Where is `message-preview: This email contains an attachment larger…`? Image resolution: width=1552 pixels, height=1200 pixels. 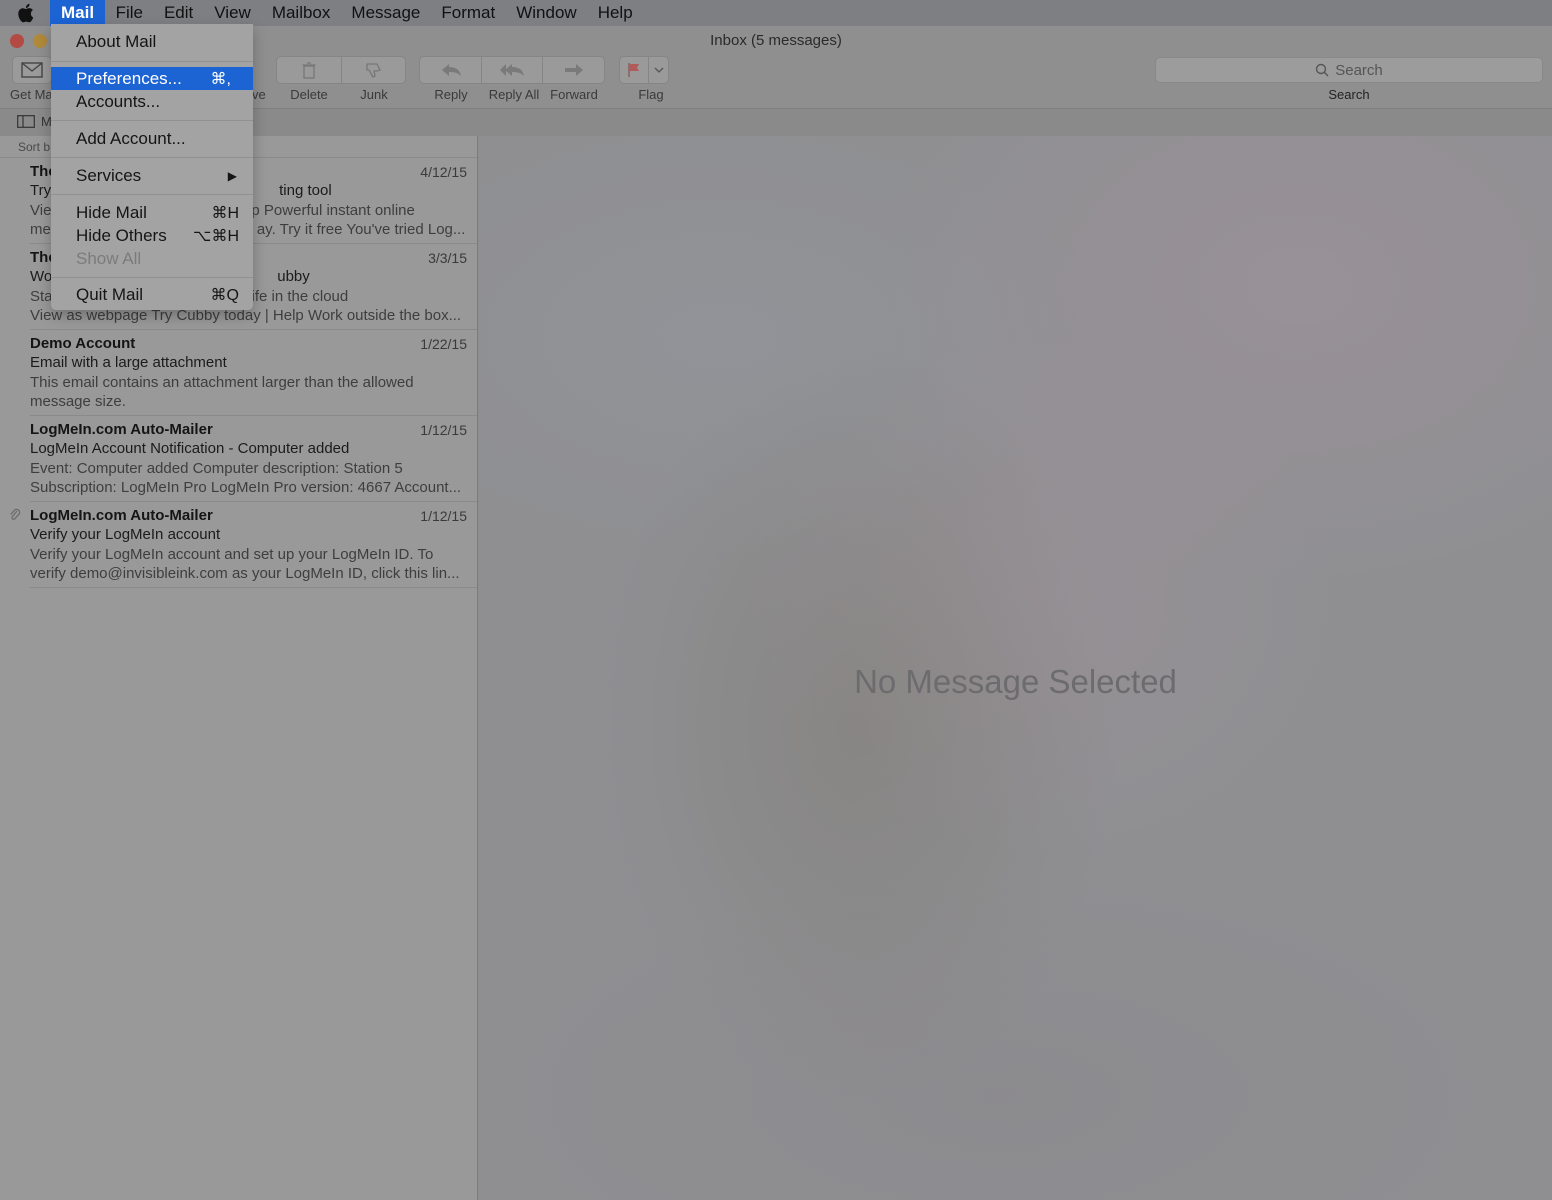
message-preview: This email contains an attachment larger… is located at coordinates (222, 392).